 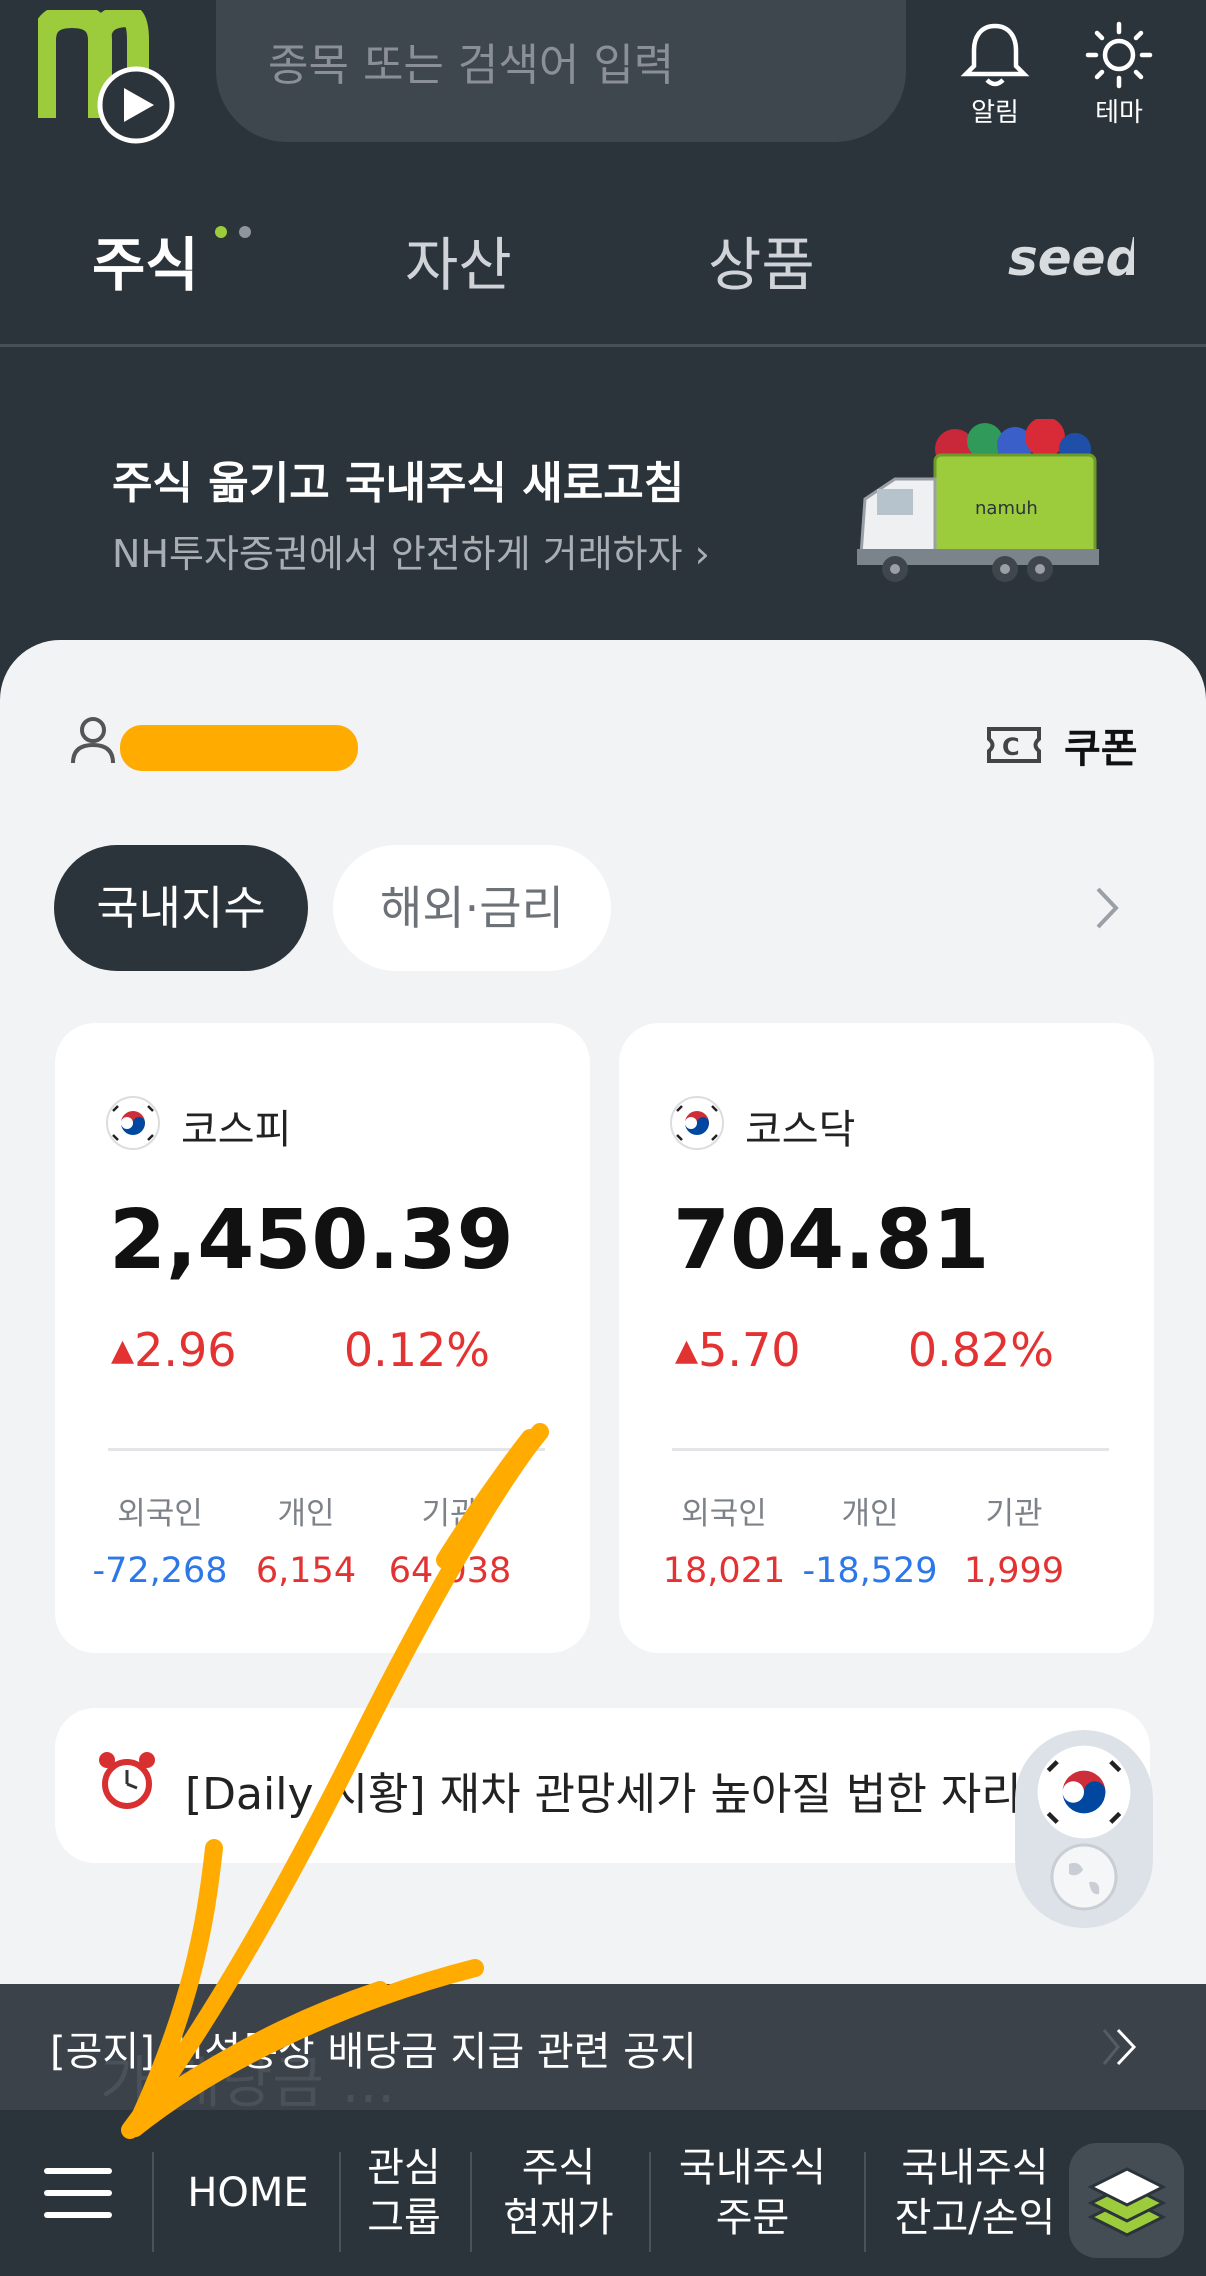 What do you see at coordinates (1006, 508) in the screenshot?
I see `svg-text: namuh` at bounding box center [1006, 508].